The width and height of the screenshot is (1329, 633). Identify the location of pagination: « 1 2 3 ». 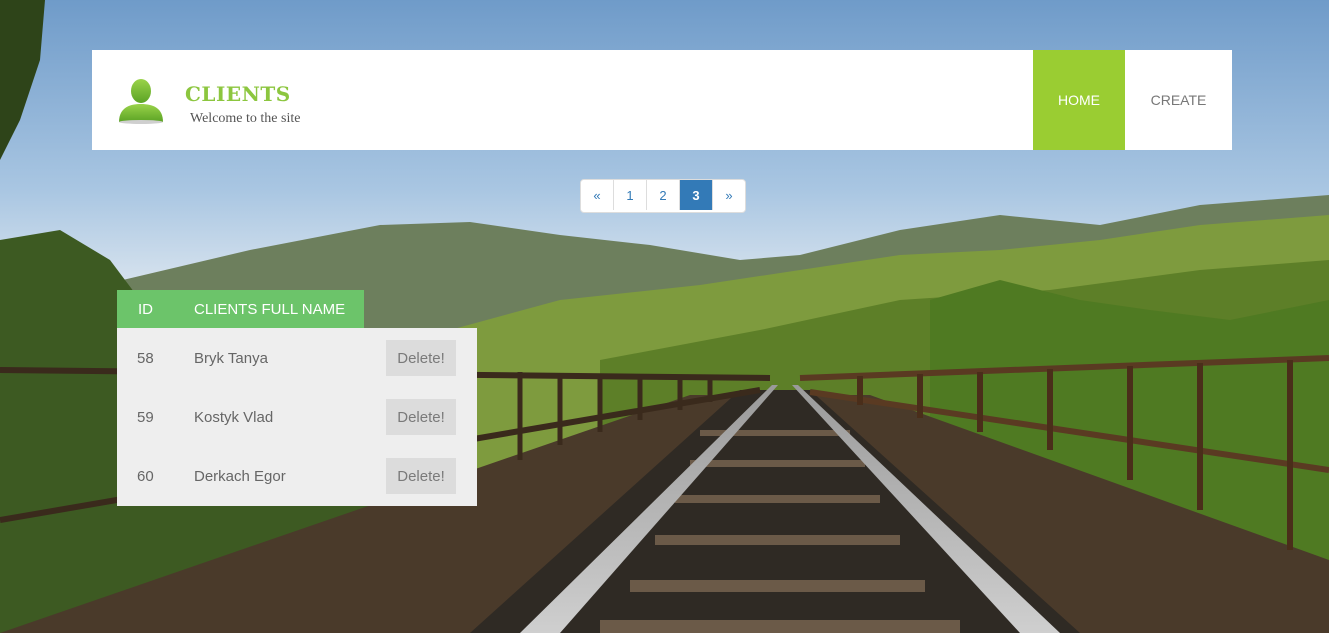
(663, 196).